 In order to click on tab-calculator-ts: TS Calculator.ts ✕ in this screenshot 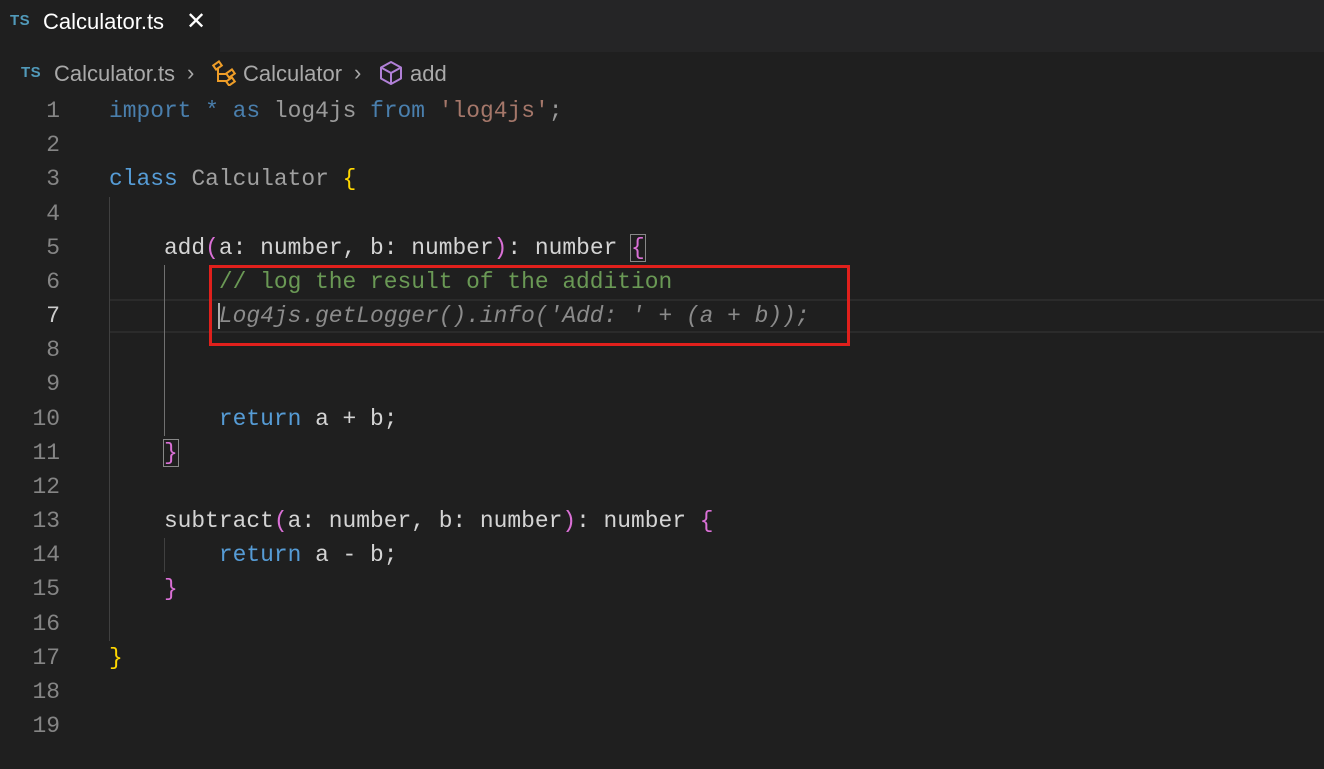, I will do `click(110, 26)`.